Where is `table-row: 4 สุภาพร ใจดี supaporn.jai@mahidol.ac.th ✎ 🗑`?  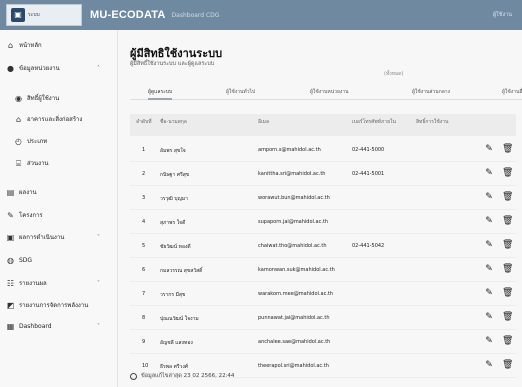 table-row: 4 สุภาพร ใจดี supaporn.jai@mahidol.ac.th ✎ 🗑 is located at coordinates (323, 222).